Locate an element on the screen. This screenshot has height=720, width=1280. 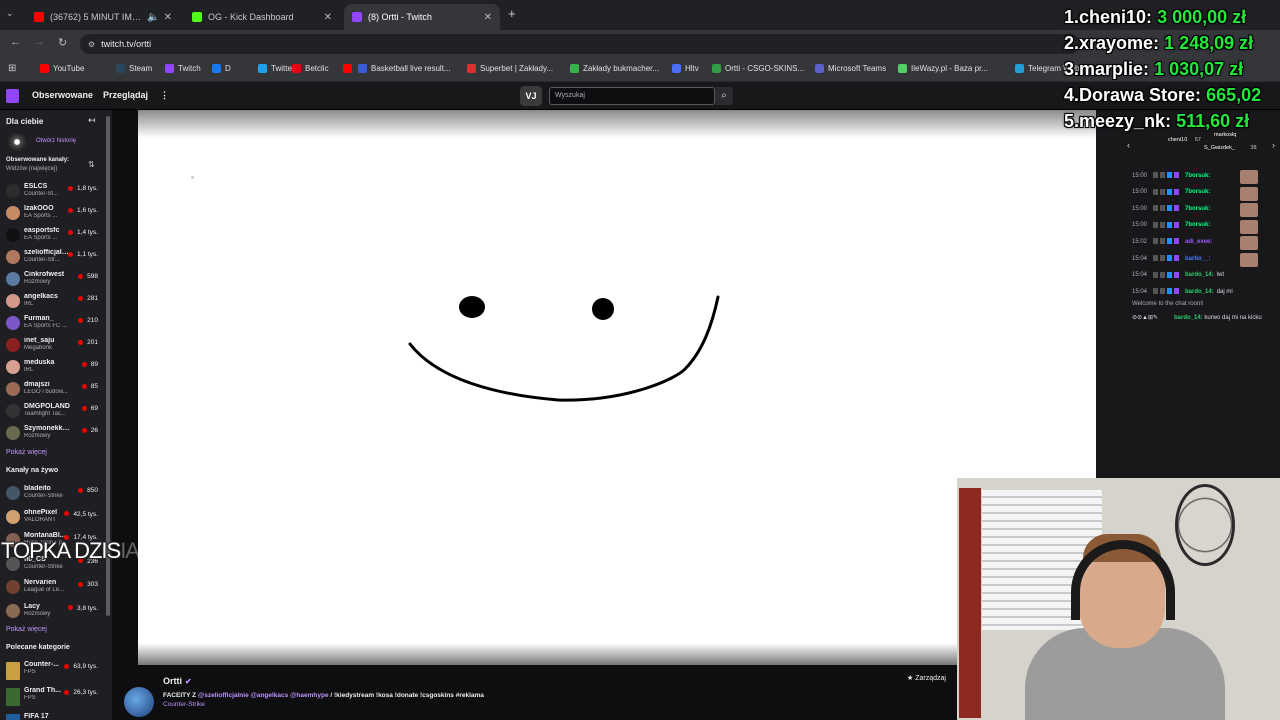
site-info-icon: ⚙ is located at coordinates (91, 44).